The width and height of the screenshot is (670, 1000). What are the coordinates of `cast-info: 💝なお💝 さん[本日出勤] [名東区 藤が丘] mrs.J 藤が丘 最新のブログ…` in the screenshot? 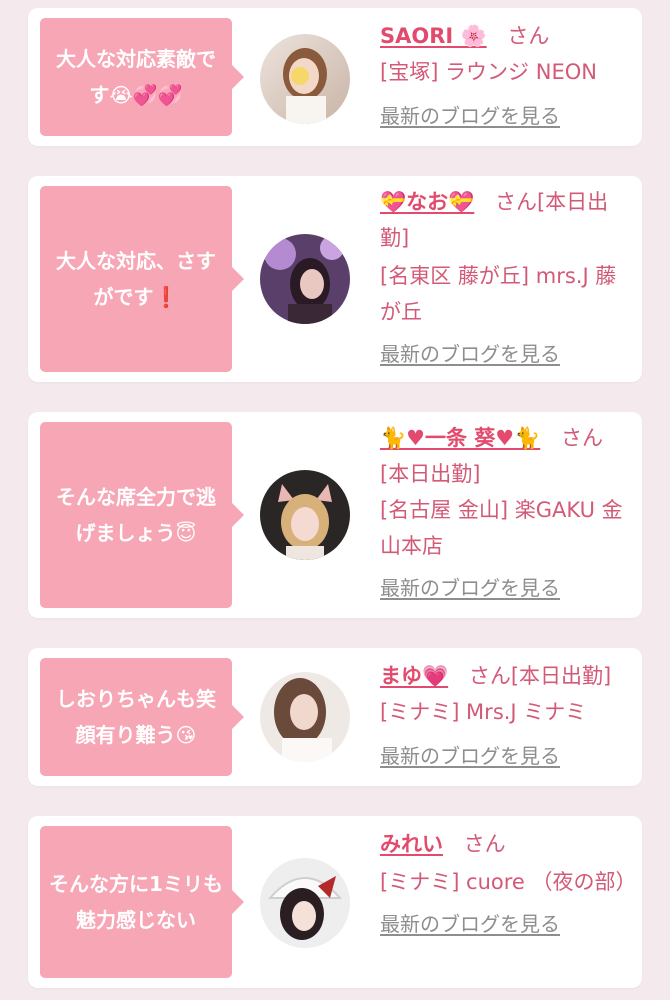 It's located at (506, 278).